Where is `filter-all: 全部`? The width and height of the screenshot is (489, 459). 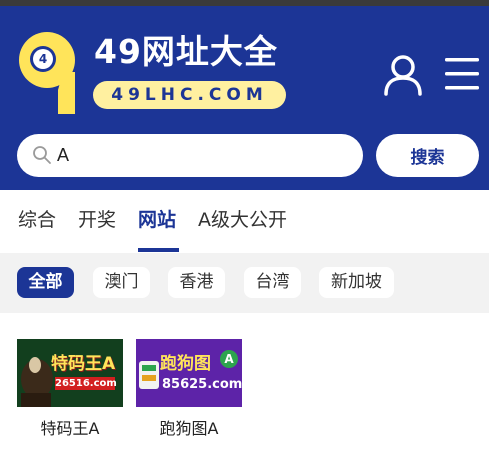
filter-all: 全部 is located at coordinates (45, 282).